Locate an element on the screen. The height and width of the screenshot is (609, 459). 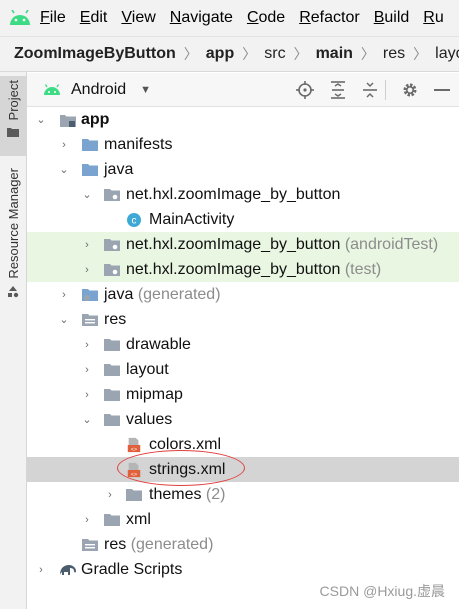
breadcrumb-res: res is located at coordinates (394, 54).